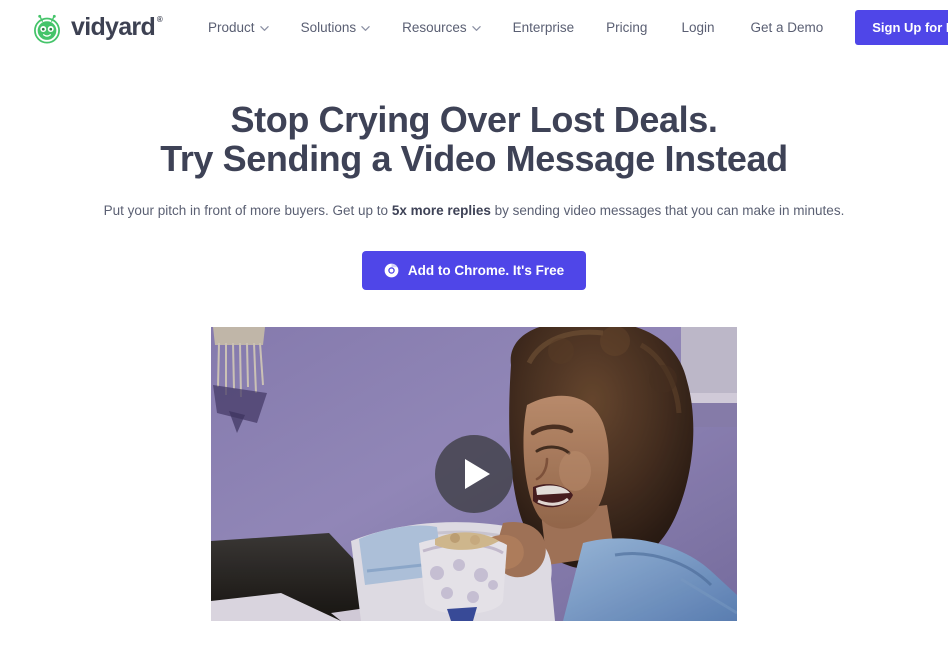  Describe the element at coordinates (113, 27) in the screenshot. I see `brand-name-text: vidyard` at that location.